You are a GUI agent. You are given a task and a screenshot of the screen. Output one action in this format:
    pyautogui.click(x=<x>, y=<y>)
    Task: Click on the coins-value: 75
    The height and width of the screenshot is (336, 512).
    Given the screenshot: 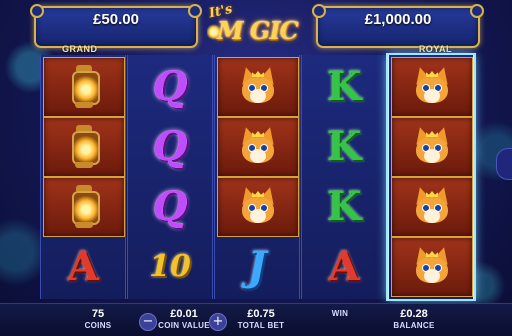 What is the action you would take?
    pyautogui.click(x=98, y=314)
    